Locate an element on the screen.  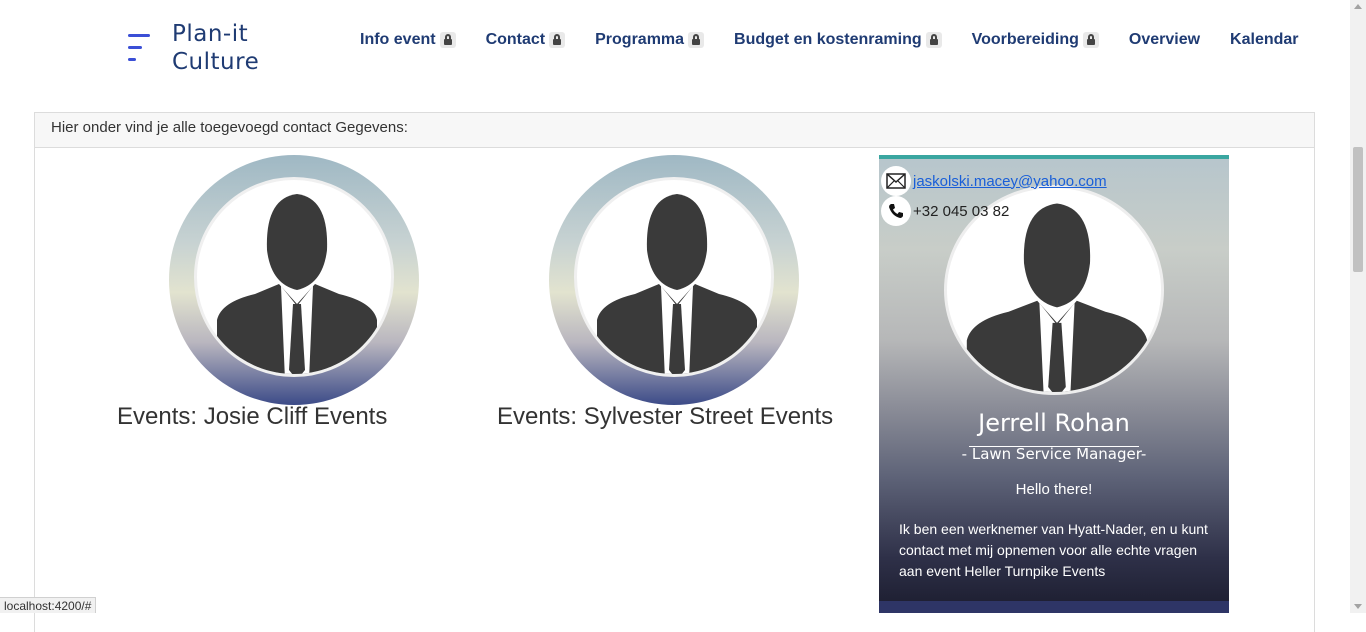
nav-contact: Contact is located at coordinates (526, 40).